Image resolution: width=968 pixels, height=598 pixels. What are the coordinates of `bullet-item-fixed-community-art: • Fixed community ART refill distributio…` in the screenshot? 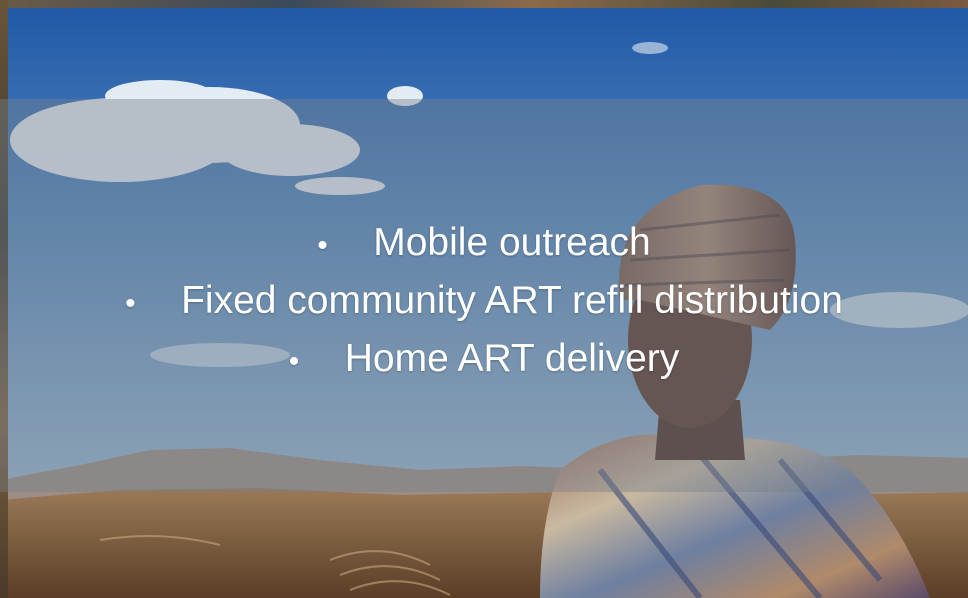 It's located at (484, 301).